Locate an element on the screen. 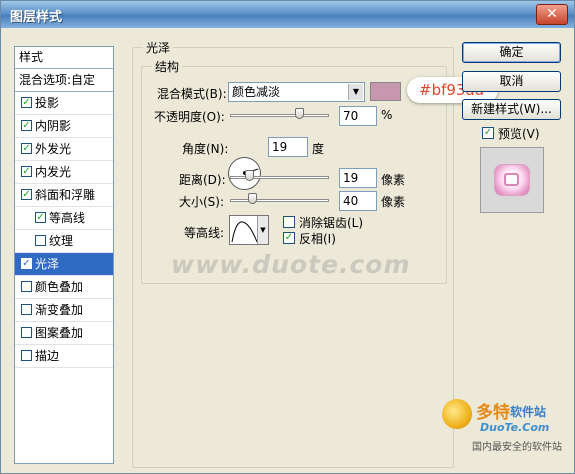 The width and height of the screenshot is (575, 474). drop-shadow-checkbox: ✓ is located at coordinates (26, 102).